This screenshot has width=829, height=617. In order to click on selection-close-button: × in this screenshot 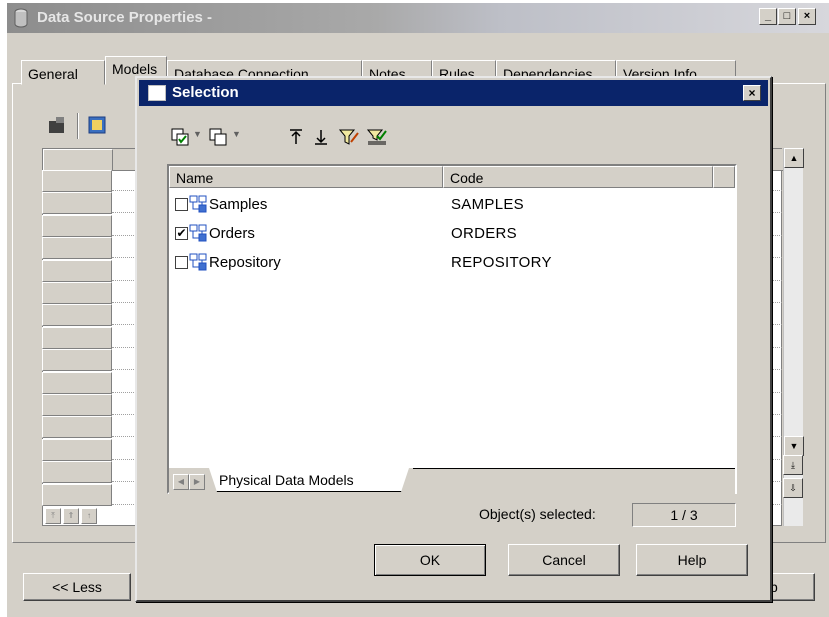, I will do `click(752, 93)`.